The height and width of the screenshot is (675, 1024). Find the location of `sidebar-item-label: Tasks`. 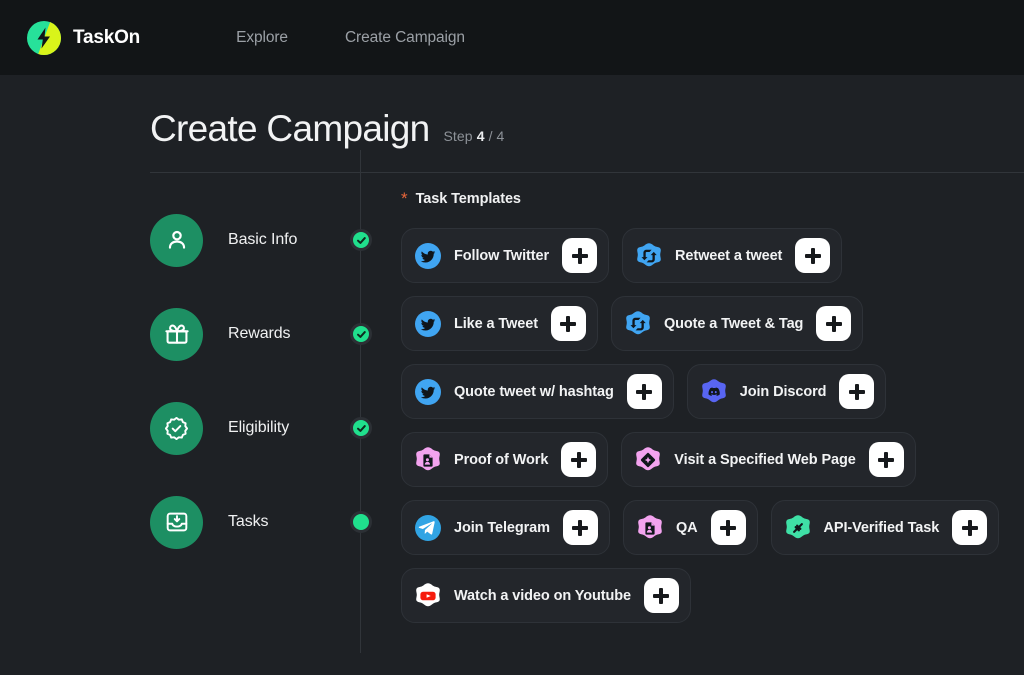

sidebar-item-label: Tasks is located at coordinates (248, 521).